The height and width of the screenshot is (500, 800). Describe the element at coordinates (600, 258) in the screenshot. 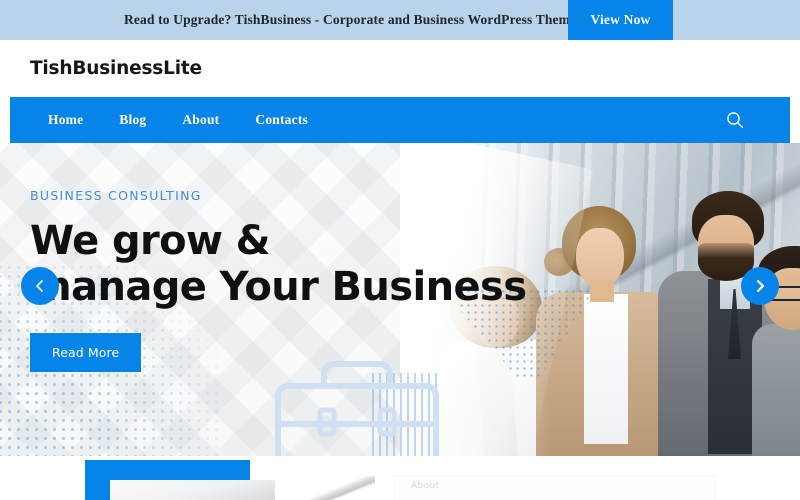

I see `person-b-face` at that location.